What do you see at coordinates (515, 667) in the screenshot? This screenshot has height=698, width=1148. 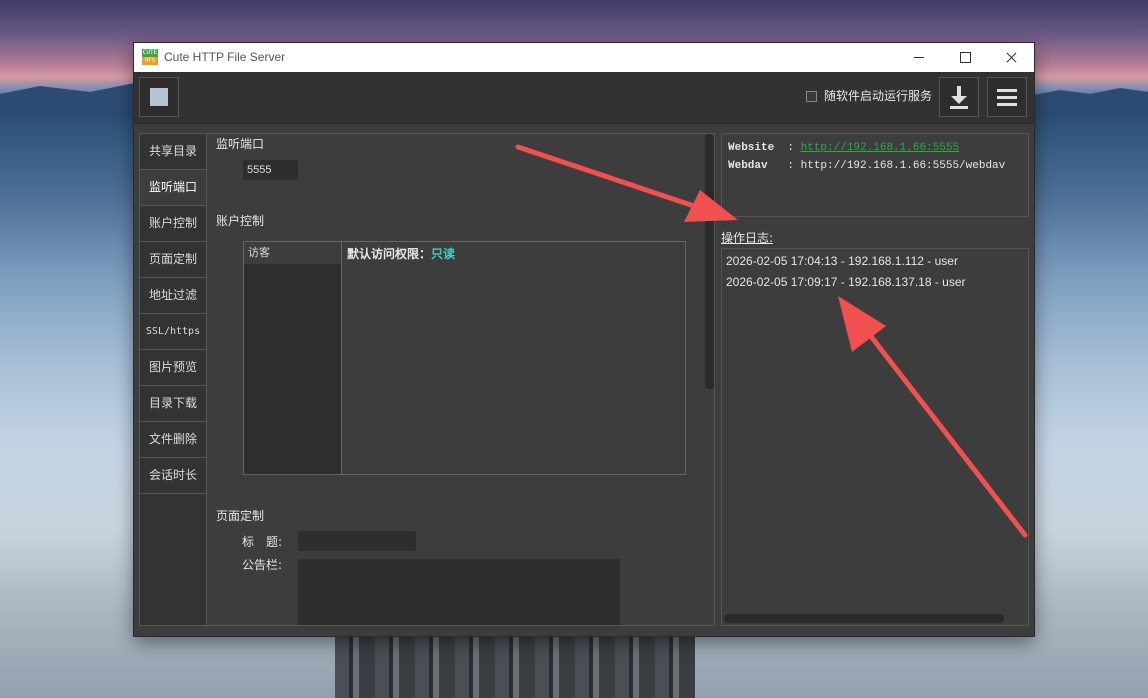 I see `background-dock` at bounding box center [515, 667].